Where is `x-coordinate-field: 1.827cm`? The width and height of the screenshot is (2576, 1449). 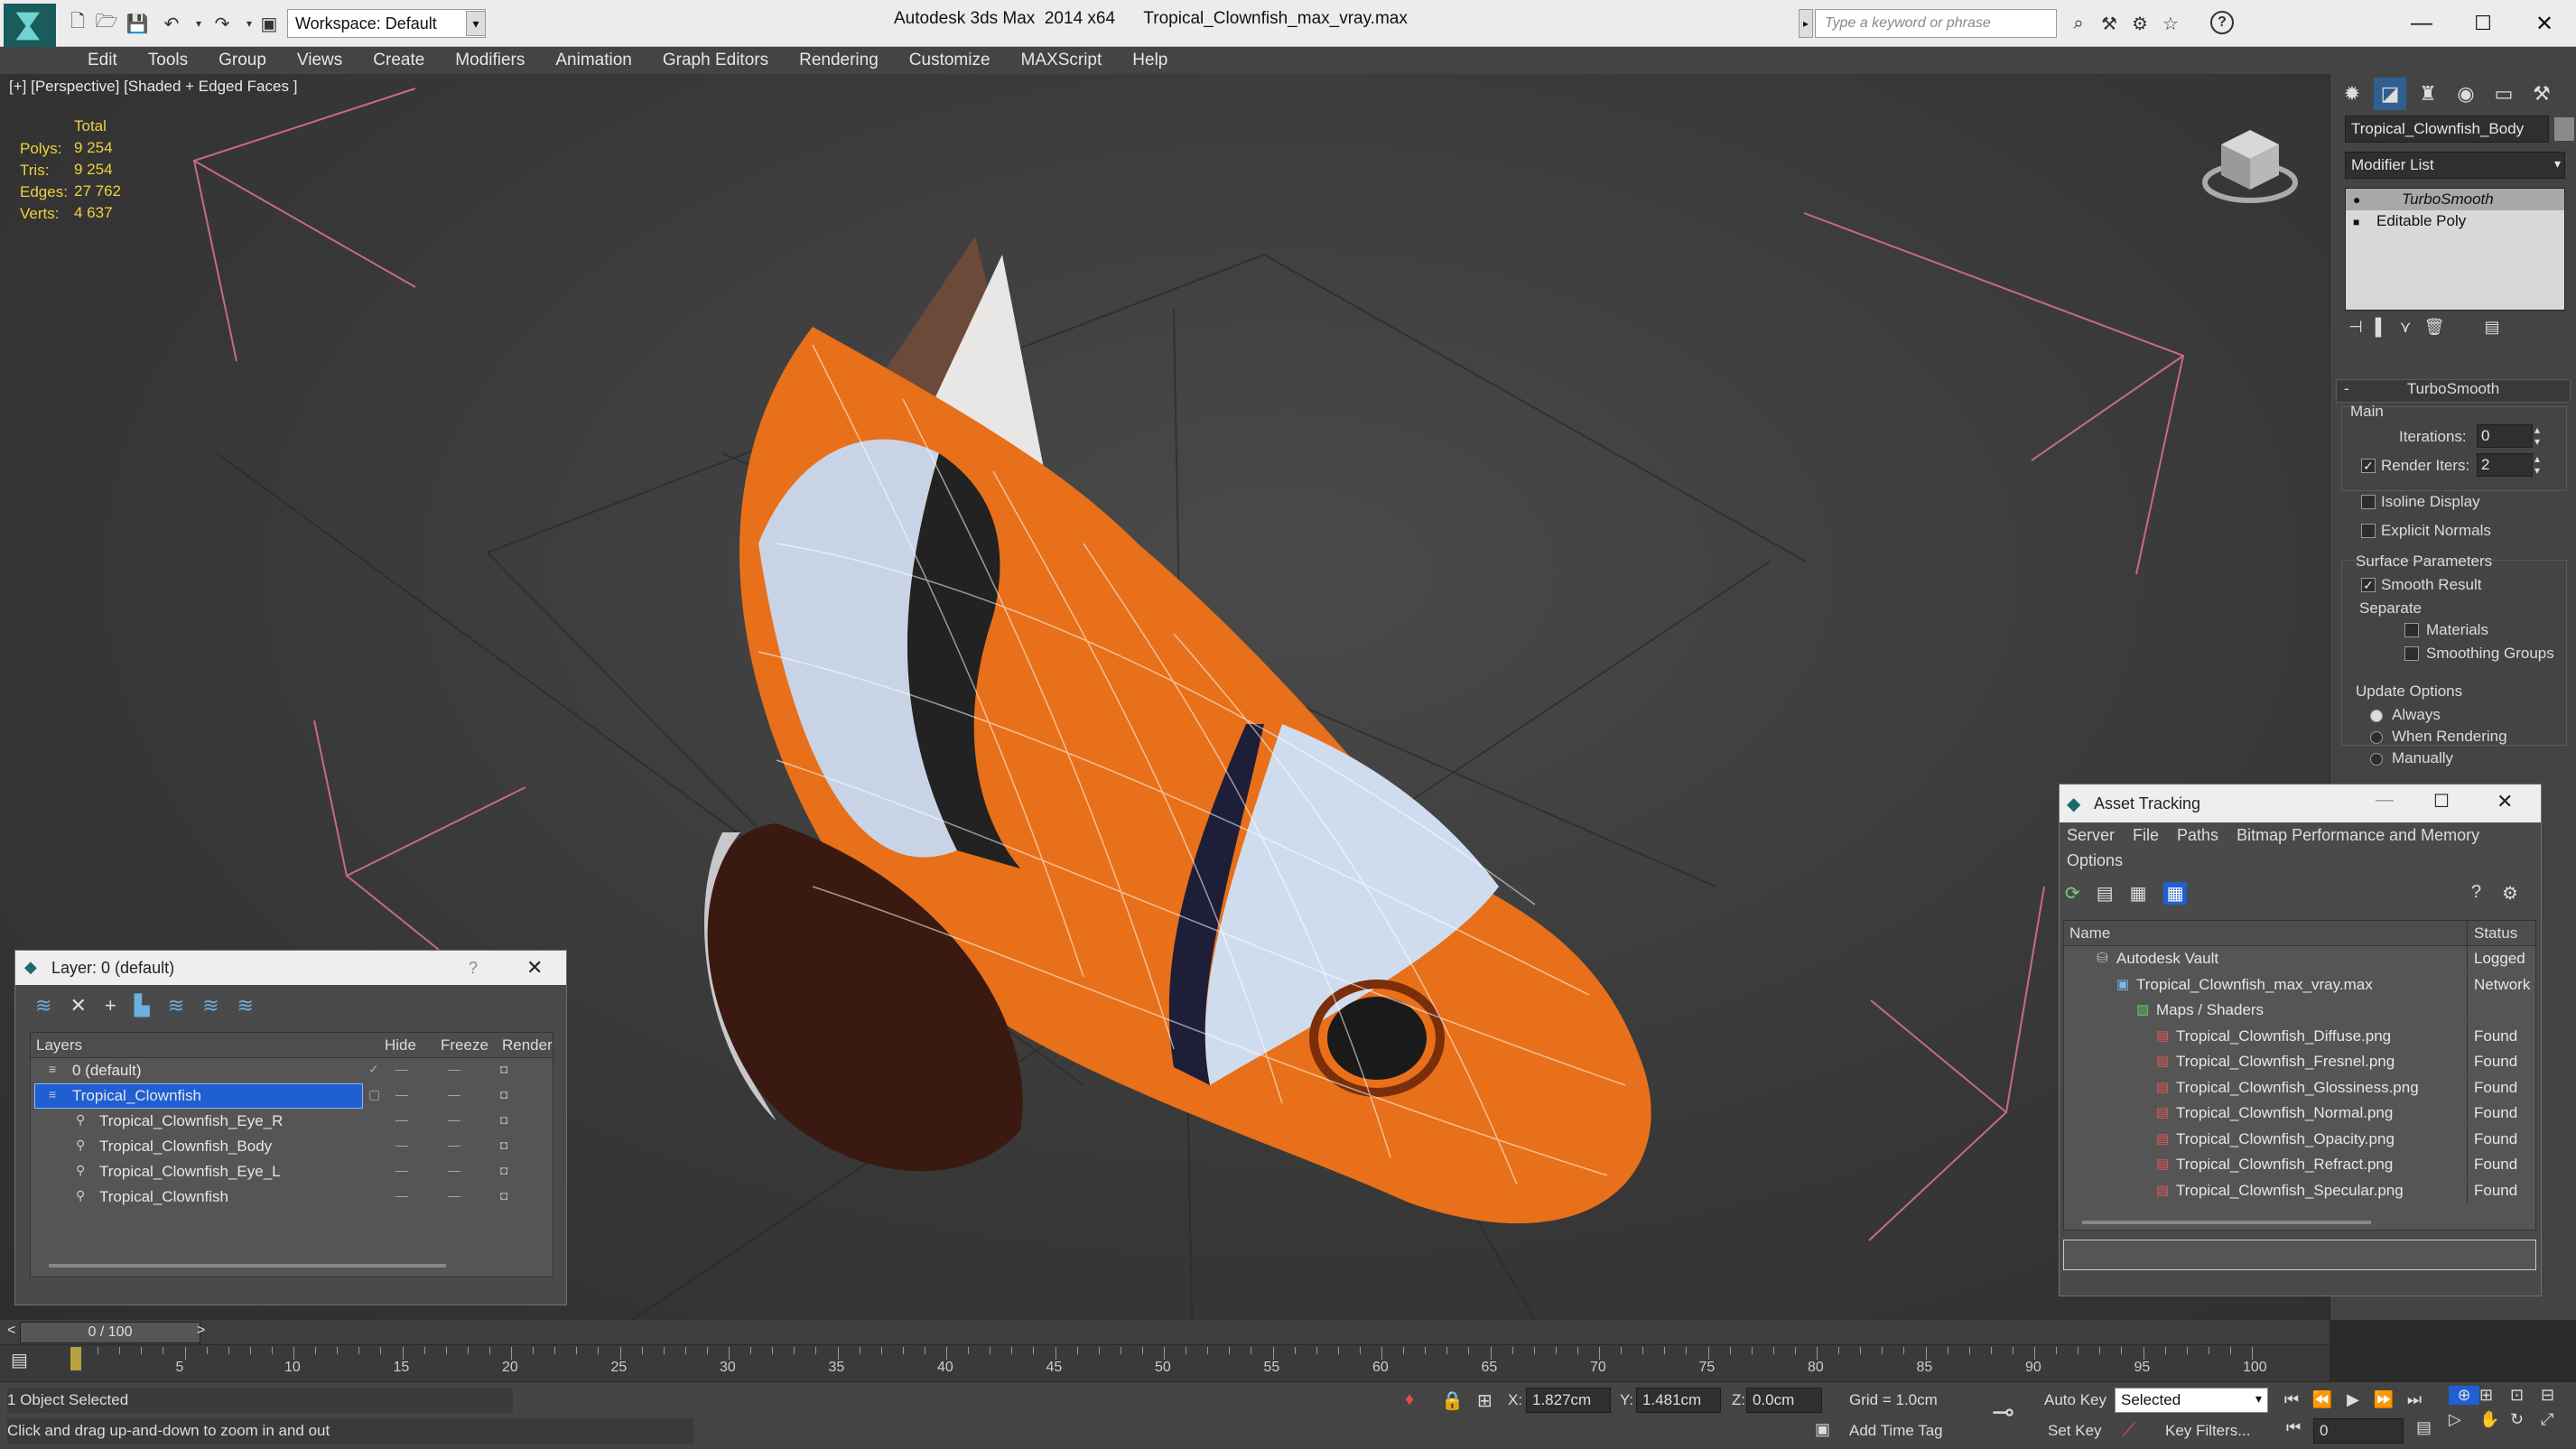
x-coordinate-field: 1.827cm is located at coordinates (1568, 1400).